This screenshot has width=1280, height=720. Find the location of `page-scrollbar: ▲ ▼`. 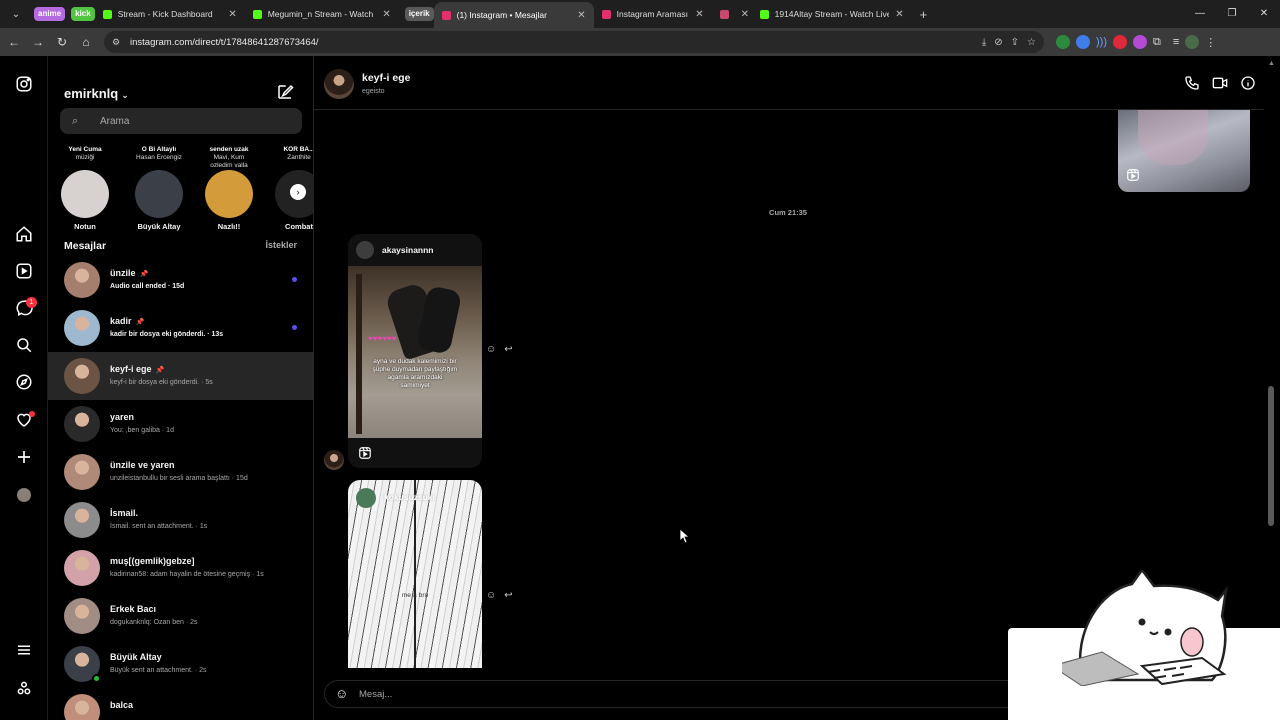

page-scrollbar: ▲ ▼ is located at coordinates (1272, 361).